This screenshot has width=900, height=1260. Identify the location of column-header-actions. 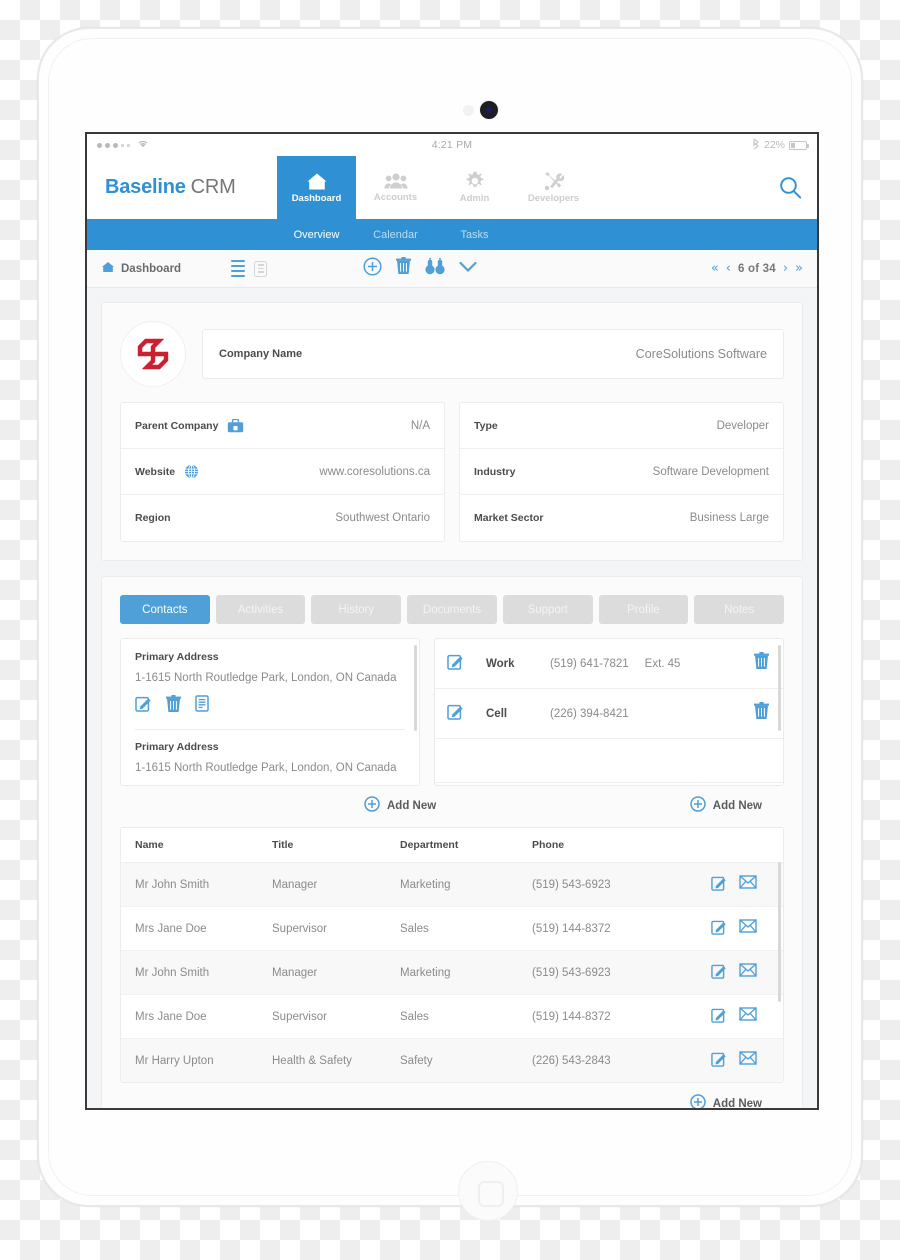
(737, 845).